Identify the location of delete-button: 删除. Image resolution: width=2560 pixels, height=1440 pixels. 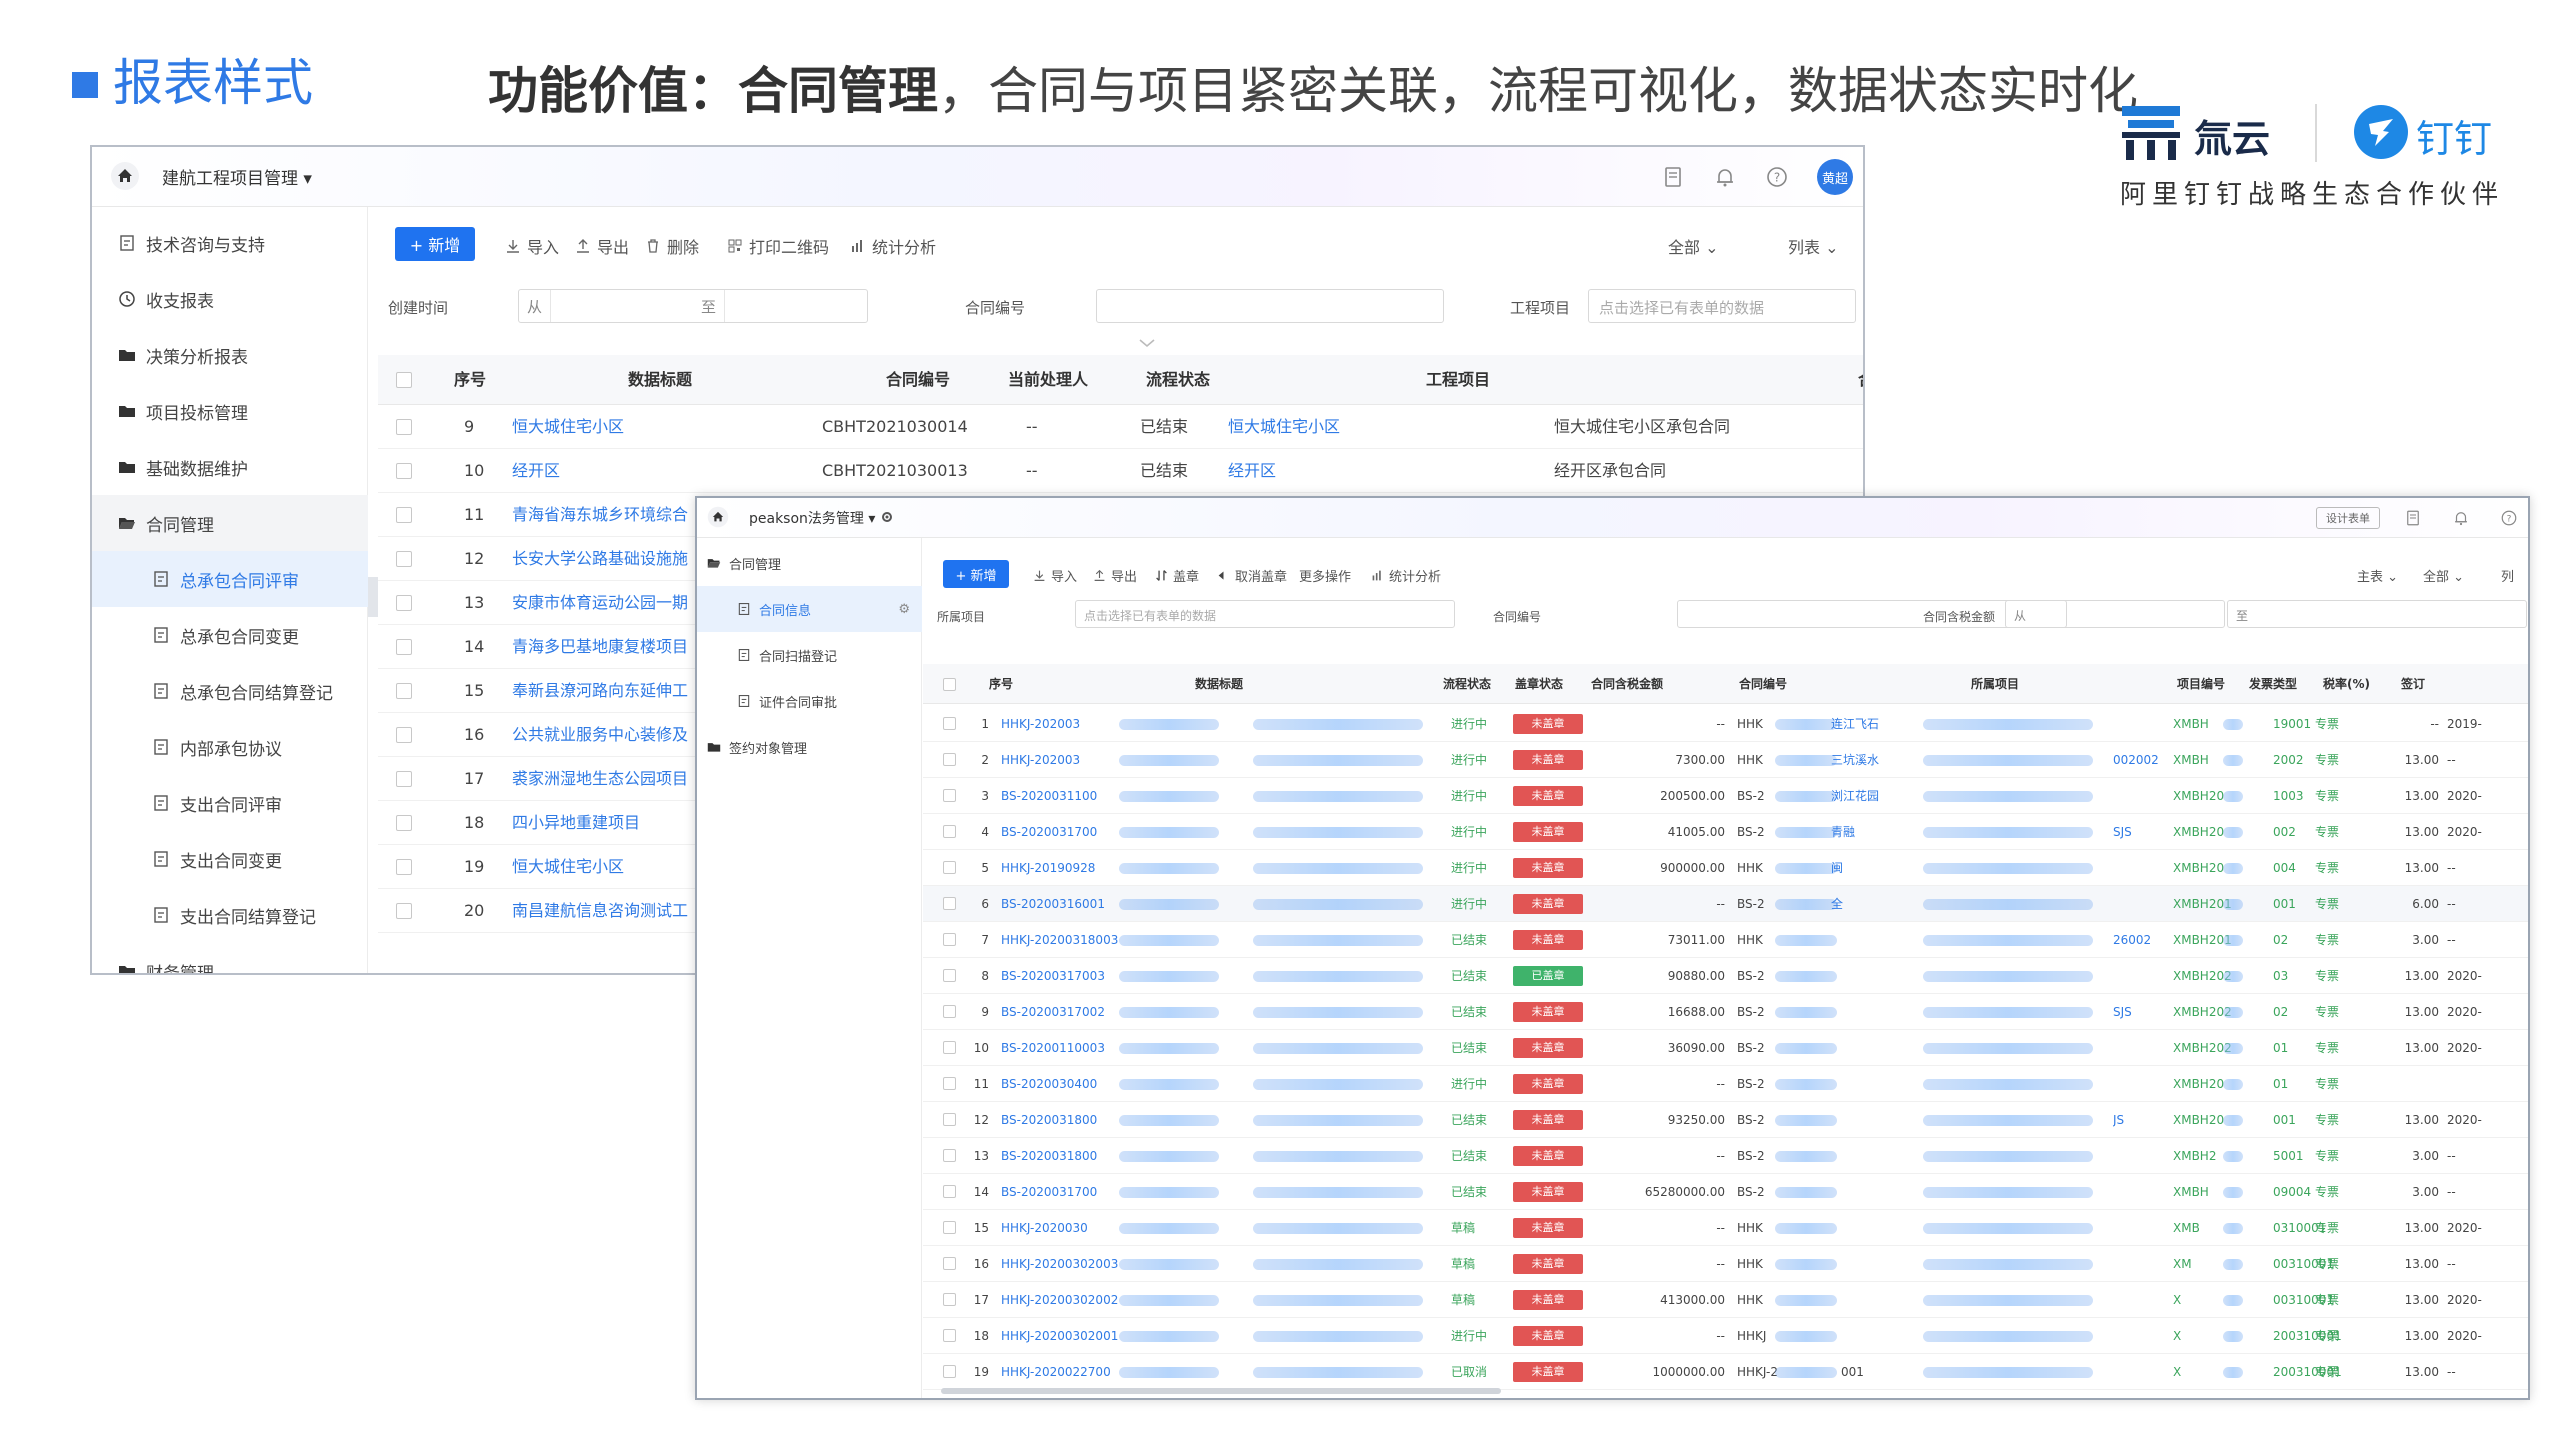
(672, 246).